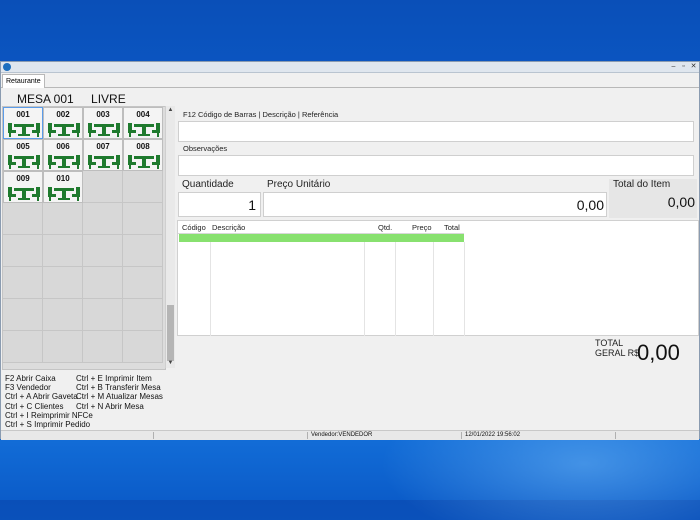 This screenshot has width=700, height=520. I want to click on table-tile: 004, so click(143, 123).